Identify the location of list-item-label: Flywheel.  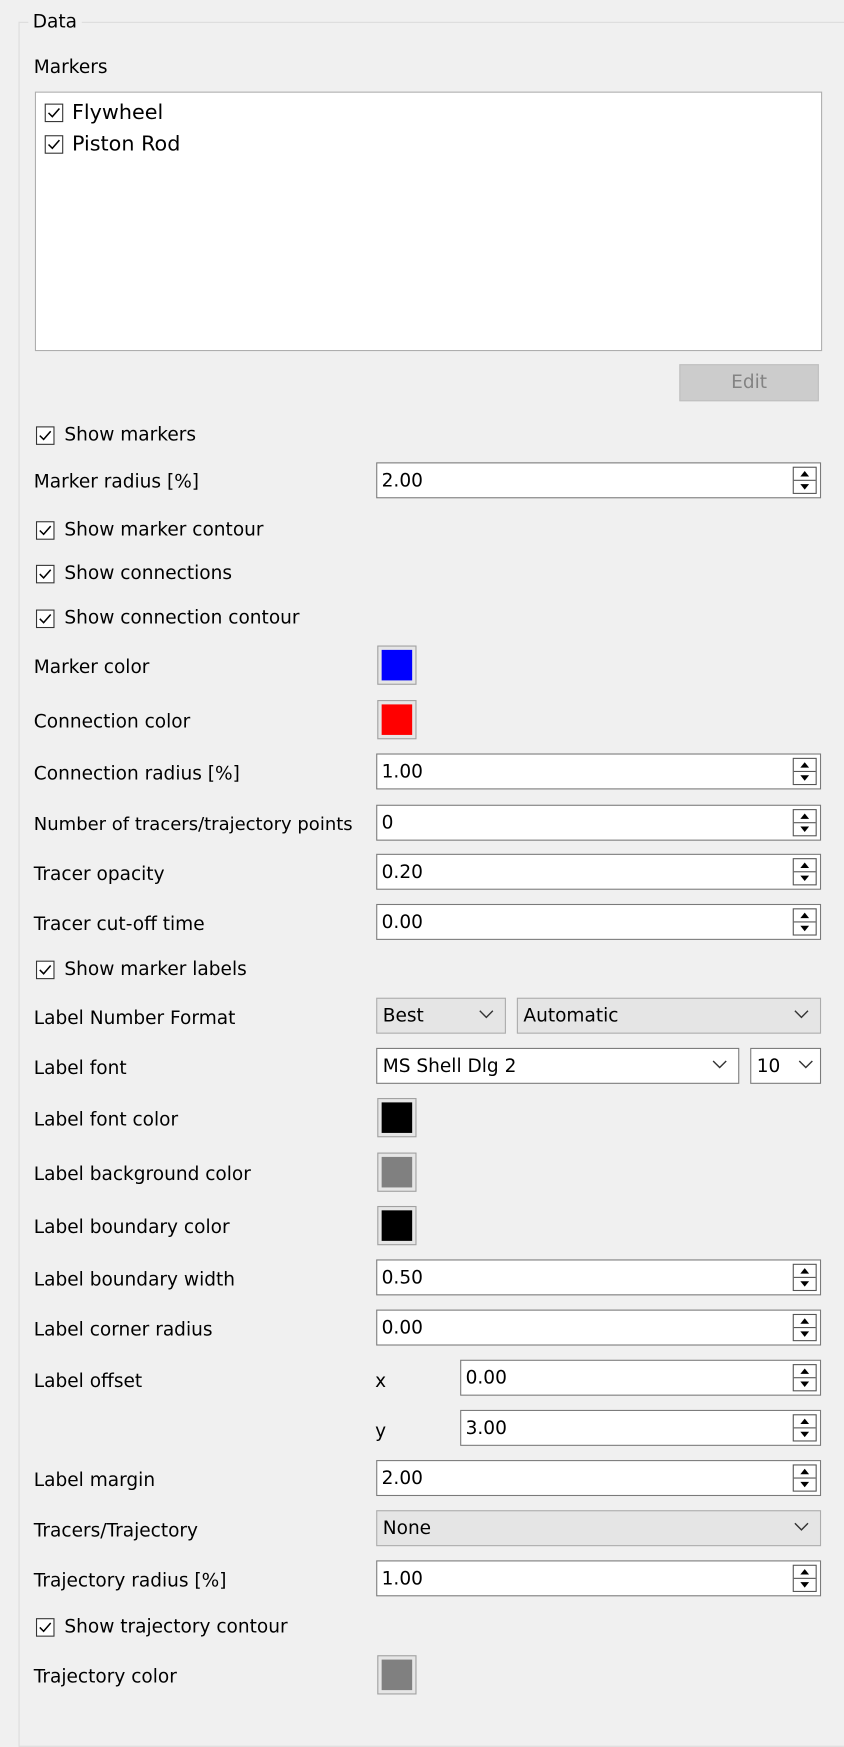
(117, 112).